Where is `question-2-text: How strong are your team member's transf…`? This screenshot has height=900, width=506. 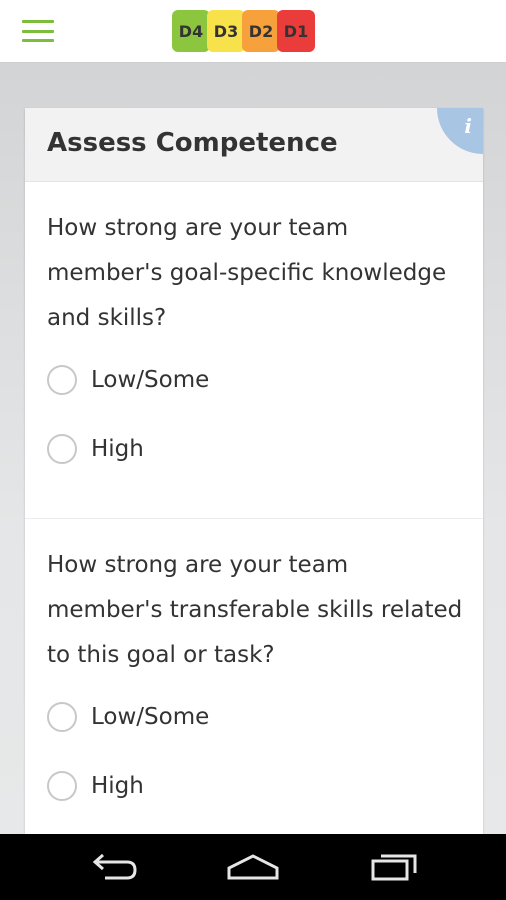
question-2-text: How strong are your team member's transf… is located at coordinates (255, 610).